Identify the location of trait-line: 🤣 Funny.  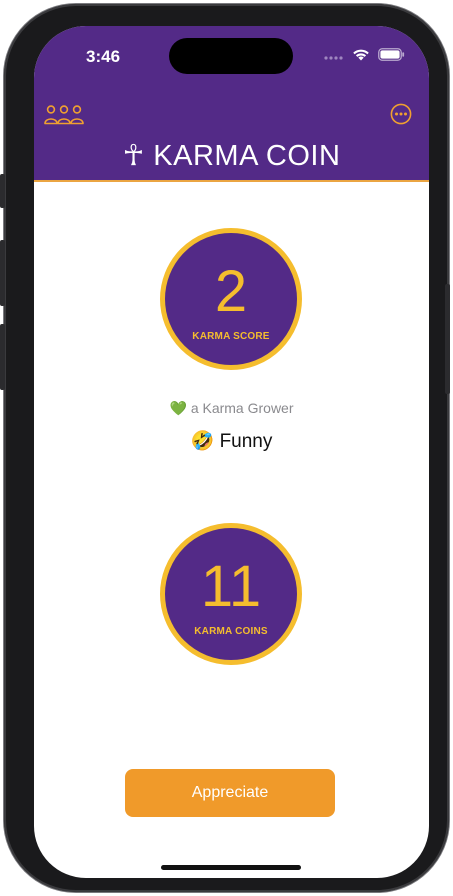
(231, 441).